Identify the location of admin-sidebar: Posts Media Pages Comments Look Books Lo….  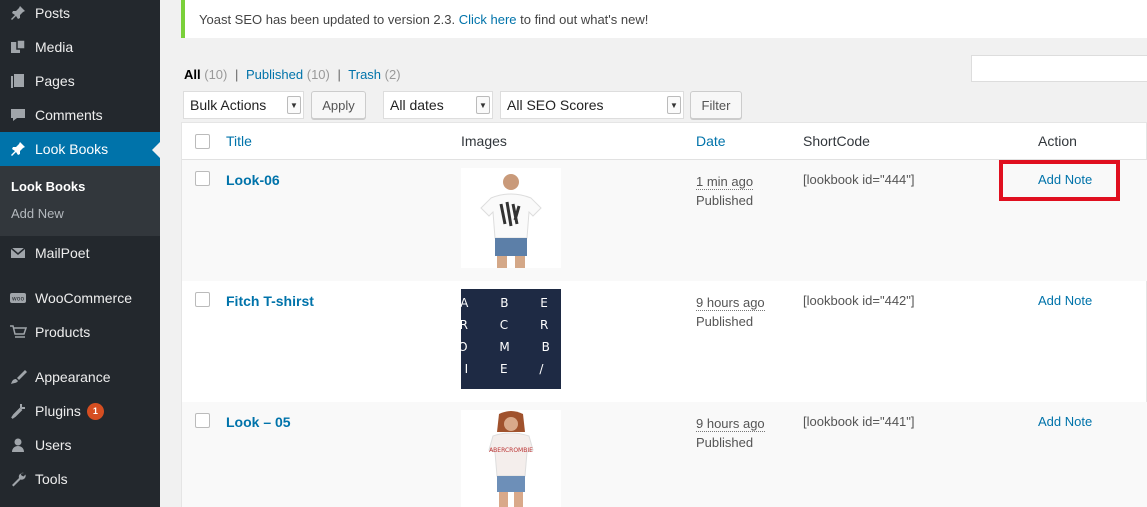
(80, 253).